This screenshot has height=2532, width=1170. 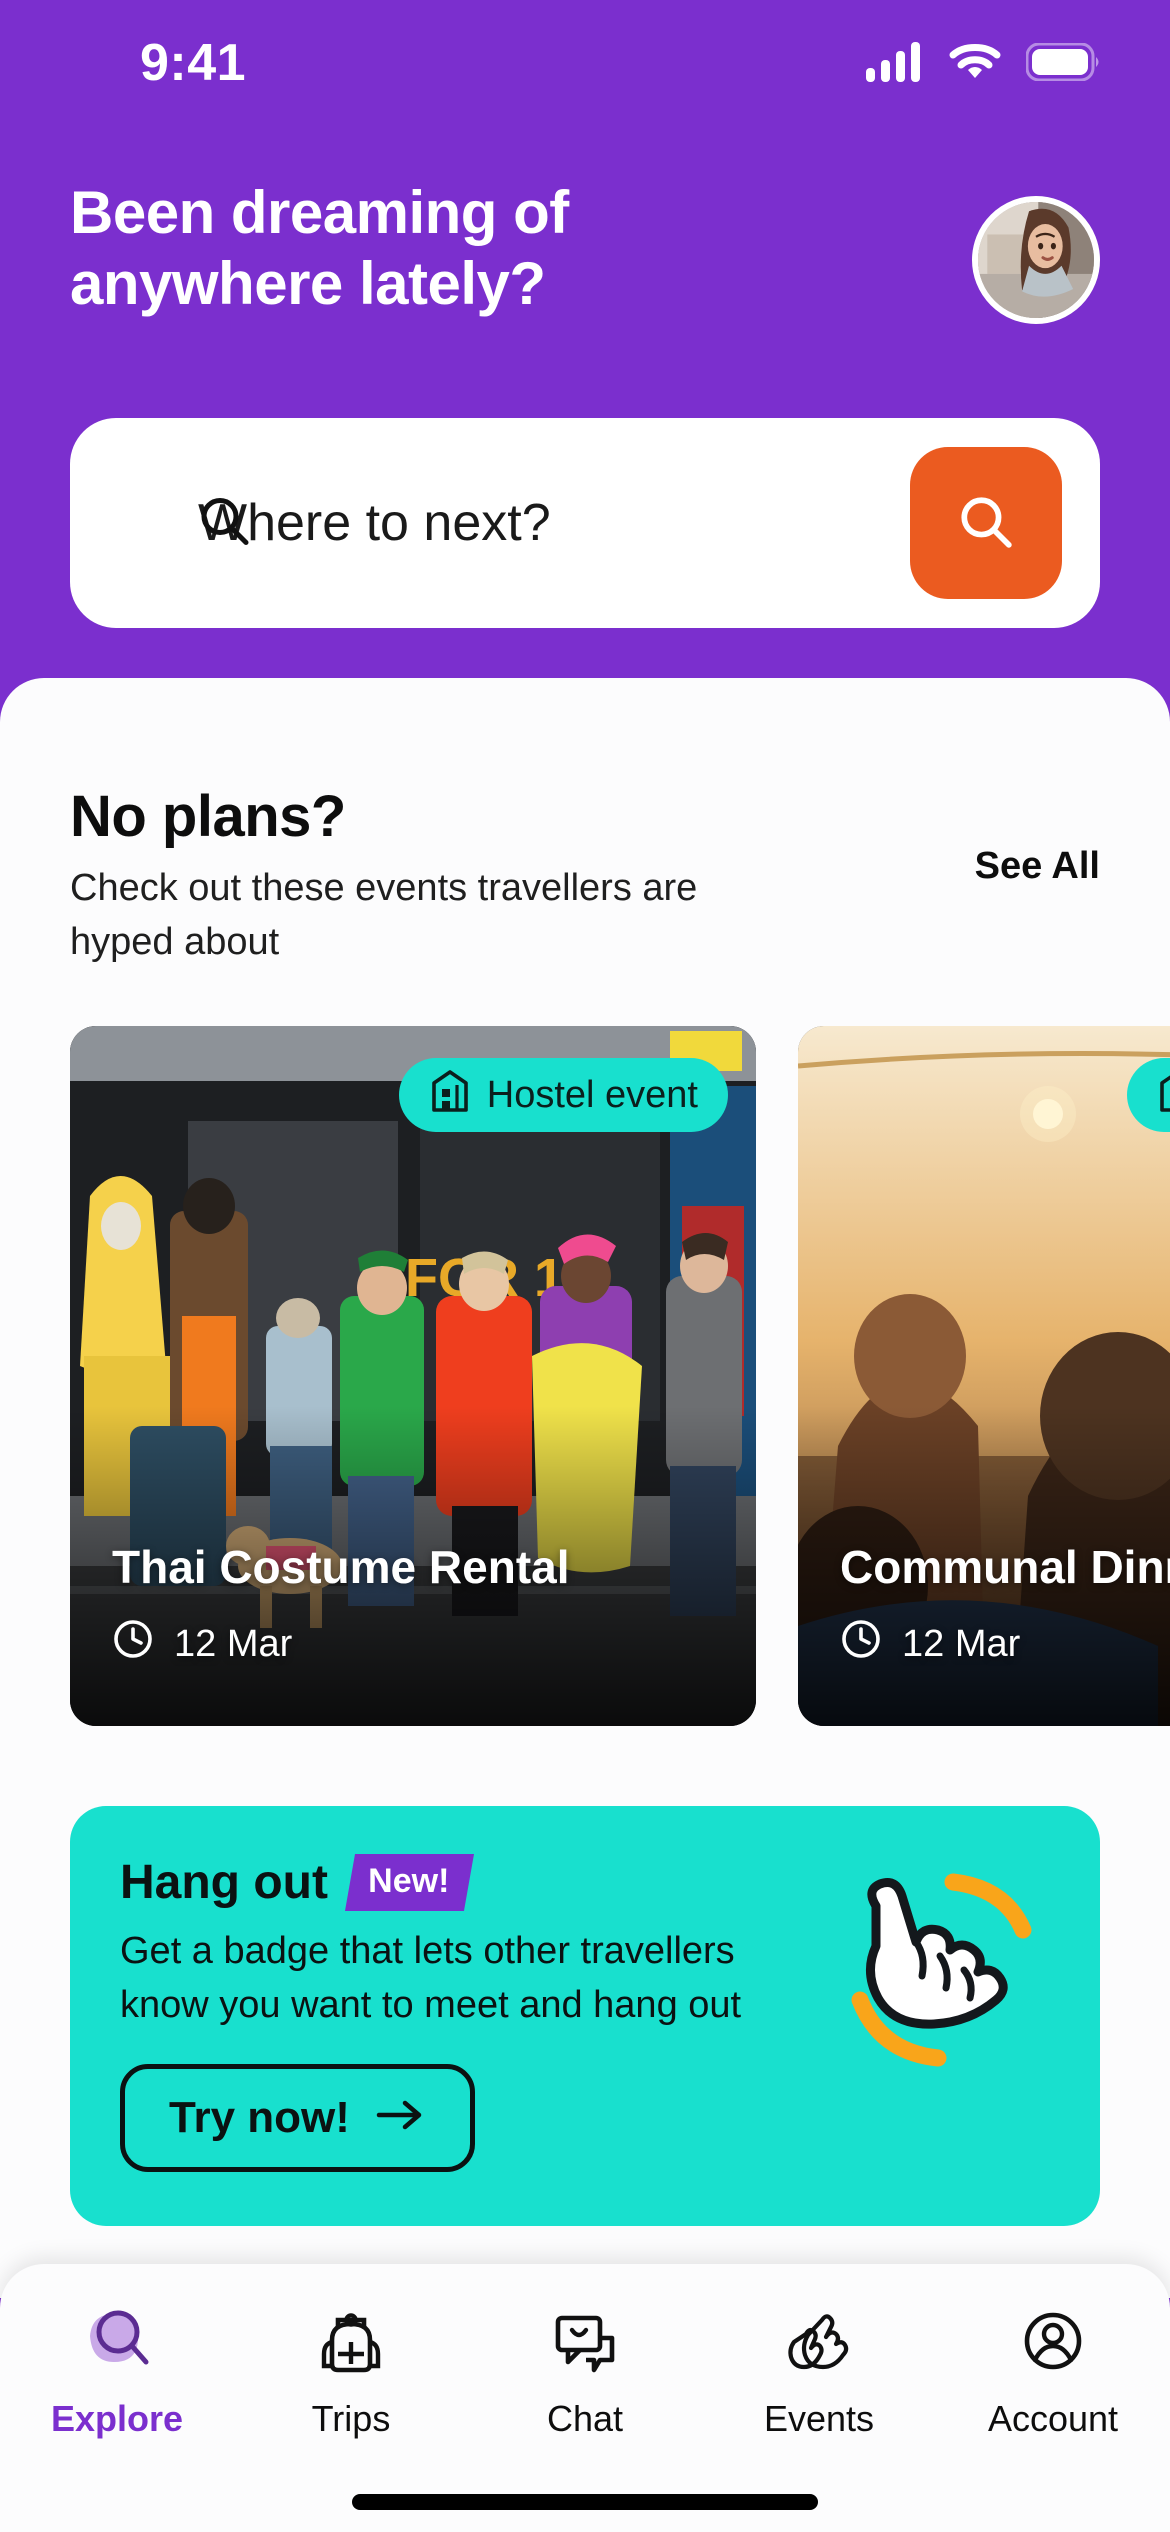 I want to click on wifi-icon, so click(x=975, y=64).